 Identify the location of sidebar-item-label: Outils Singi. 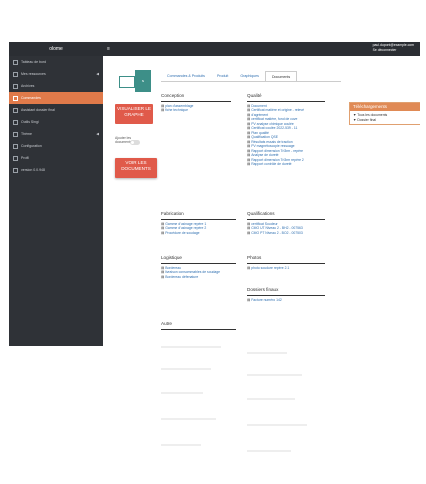
(30, 122).